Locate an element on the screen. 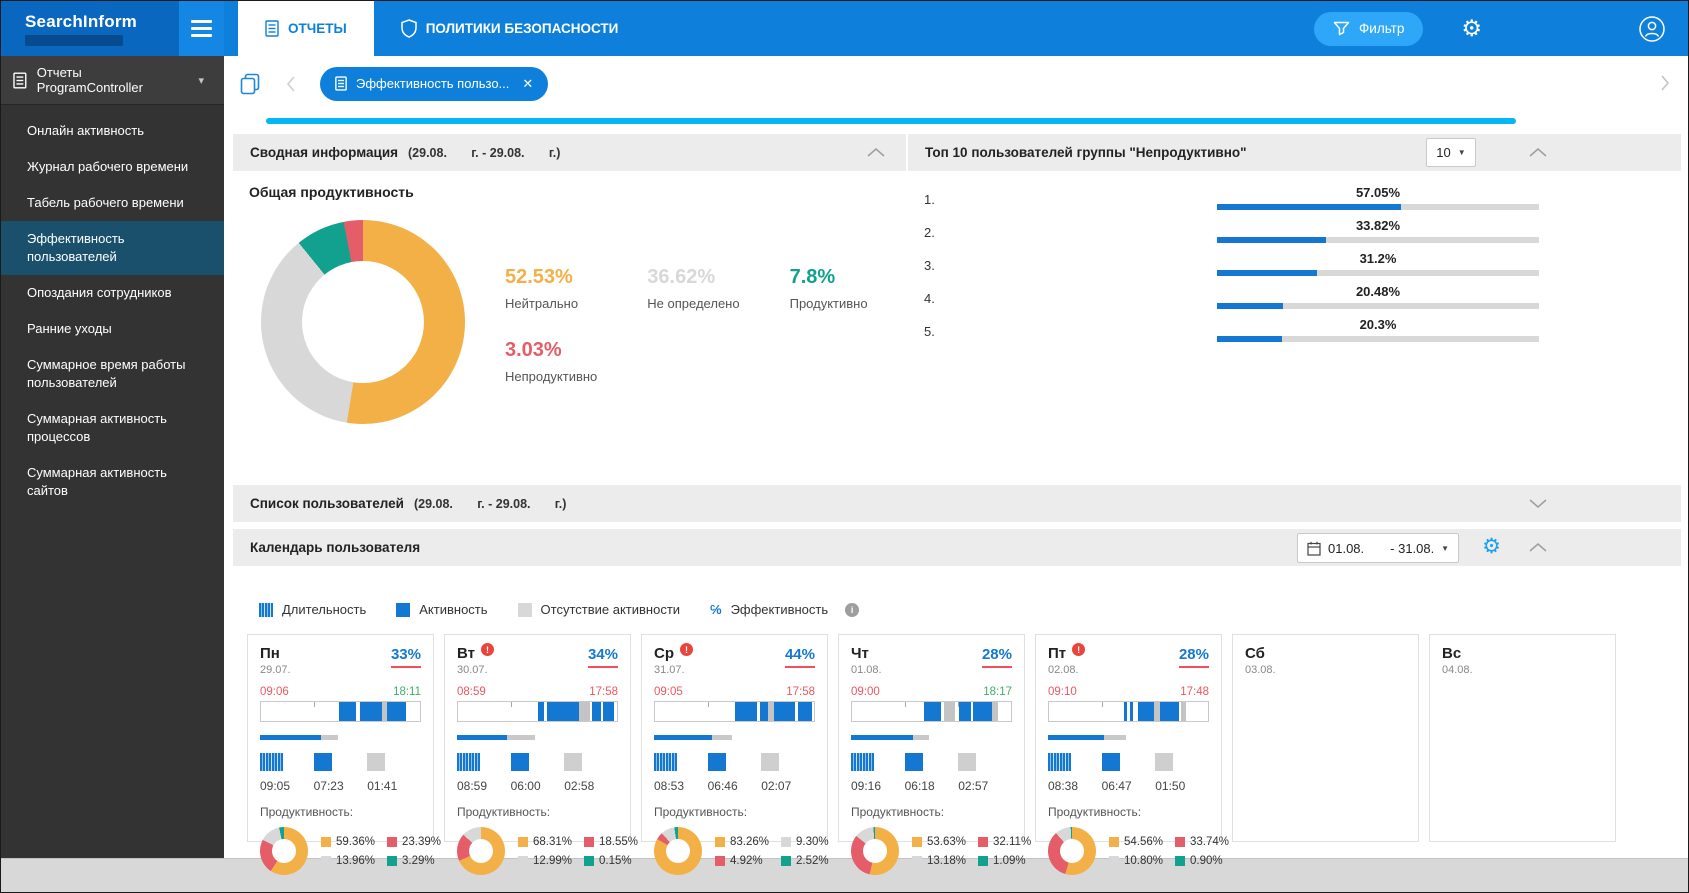  day-card-header: Вс is located at coordinates (1522, 653).